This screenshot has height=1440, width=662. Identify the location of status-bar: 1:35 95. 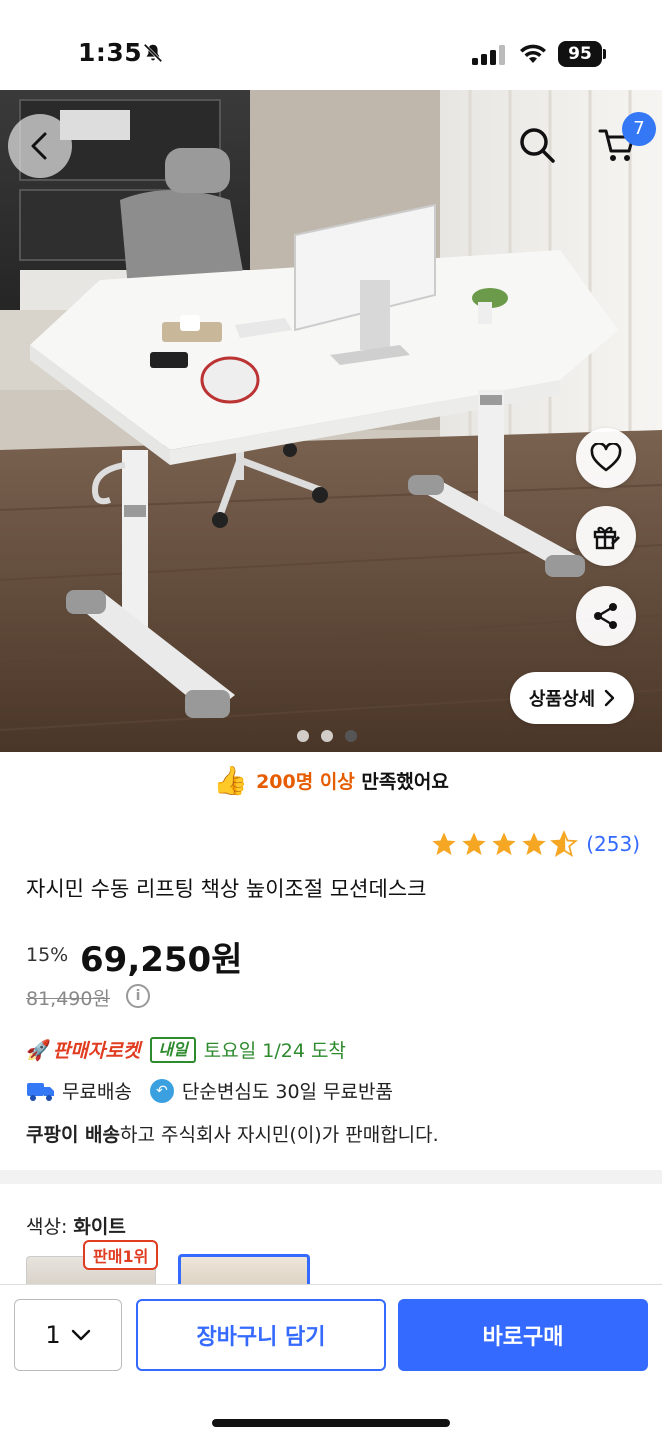
(331, 45).